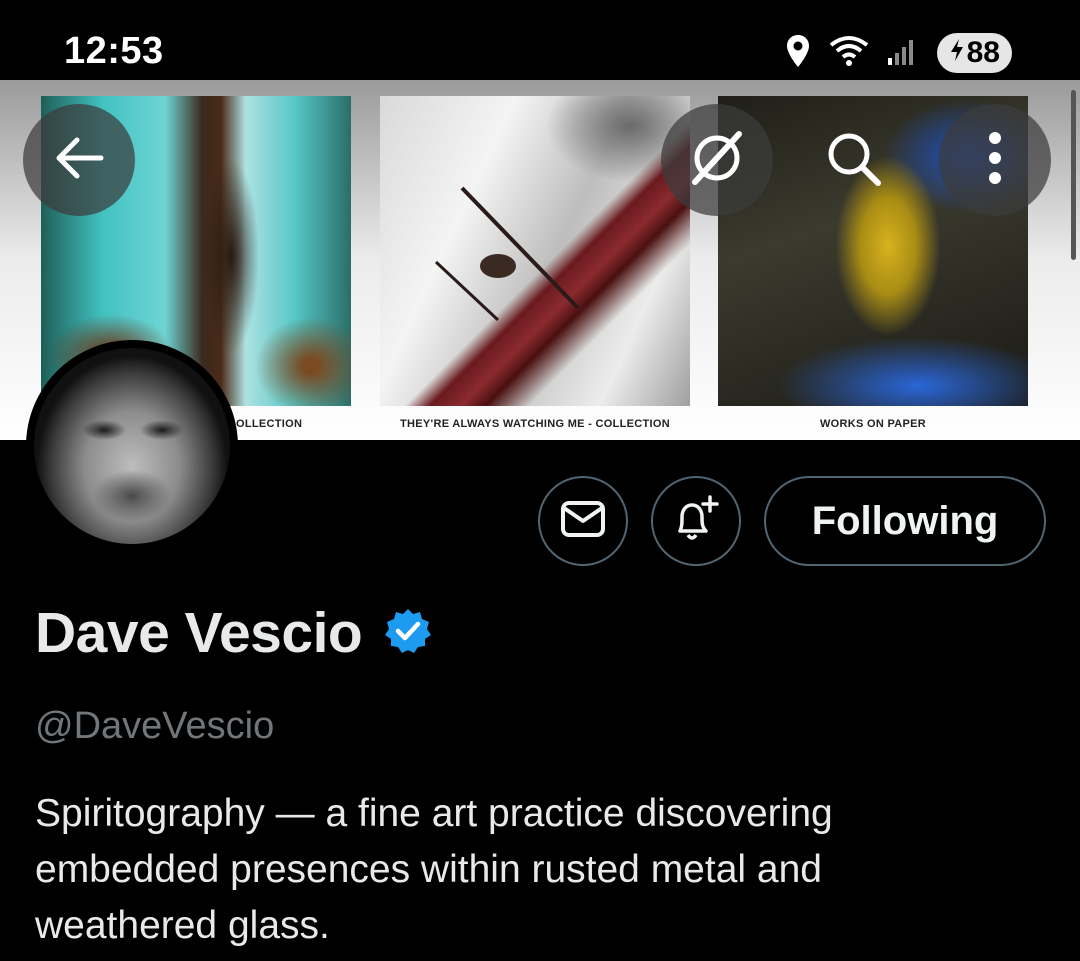 This screenshot has width=1080, height=961. I want to click on battery-charging-icon, so click(957, 53).